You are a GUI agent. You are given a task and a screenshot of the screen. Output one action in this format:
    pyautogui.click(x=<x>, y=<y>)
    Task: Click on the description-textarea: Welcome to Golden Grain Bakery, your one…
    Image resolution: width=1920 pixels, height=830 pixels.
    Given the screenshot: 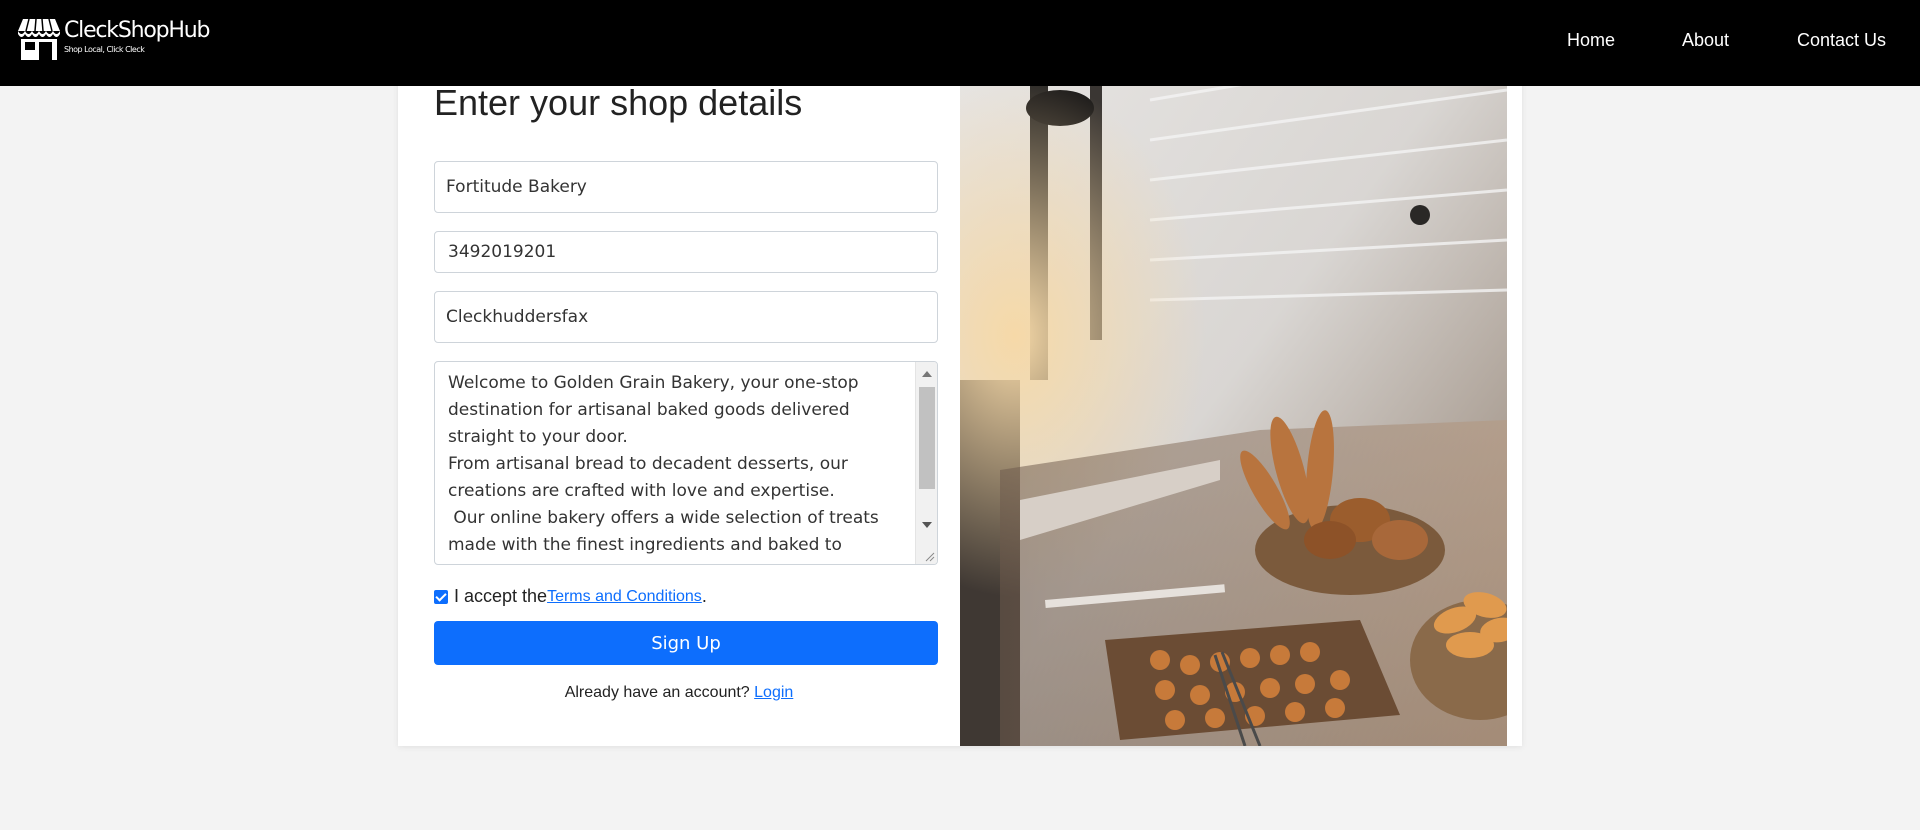 What is the action you would take?
    pyautogui.click(x=686, y=463)
    